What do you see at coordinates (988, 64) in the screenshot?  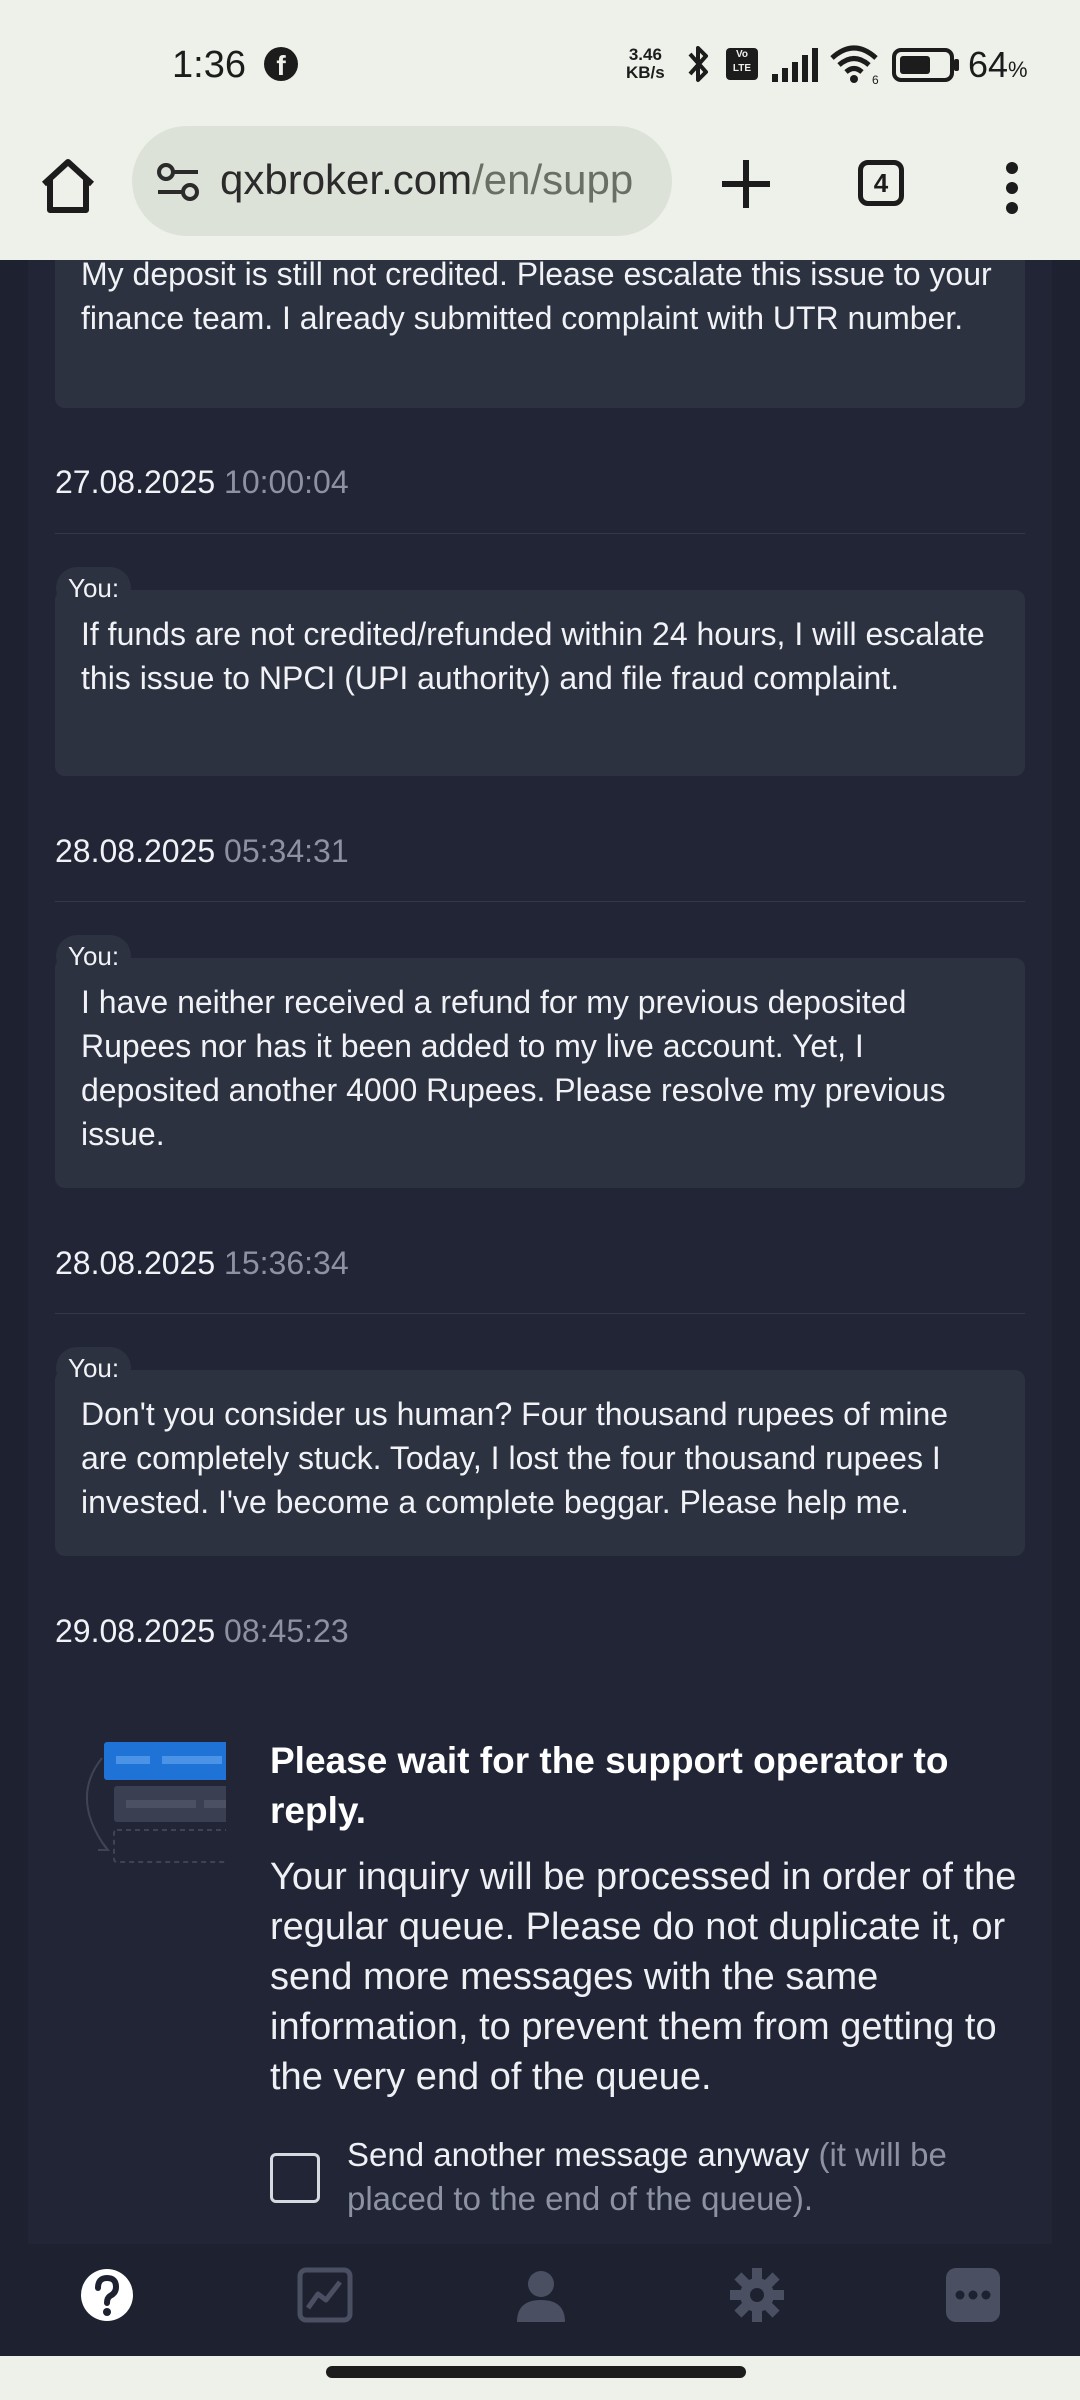 I see `battery-value: 64` at bounding box center [988, 64].